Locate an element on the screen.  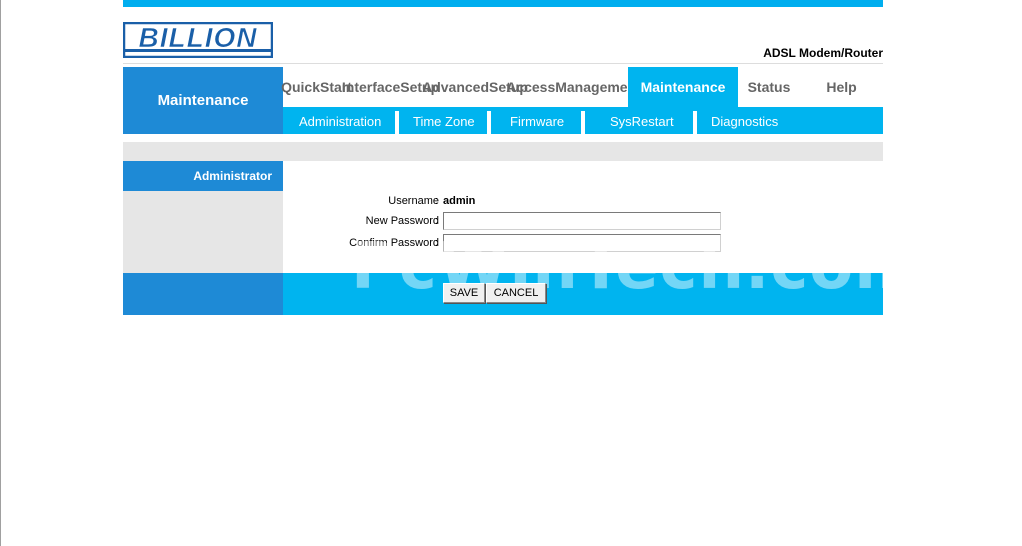
new-password-row: New Password : is located at coordinates (583, 222).